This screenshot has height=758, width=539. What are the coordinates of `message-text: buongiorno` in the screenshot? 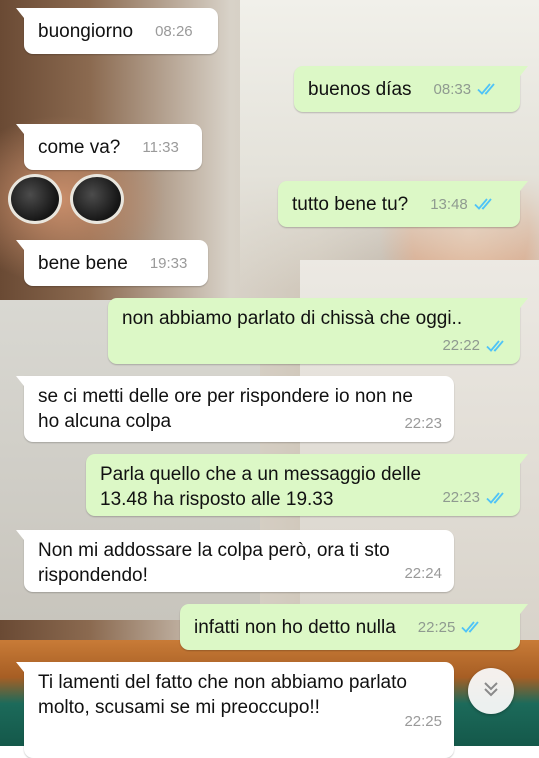 It's located at (86, 31).